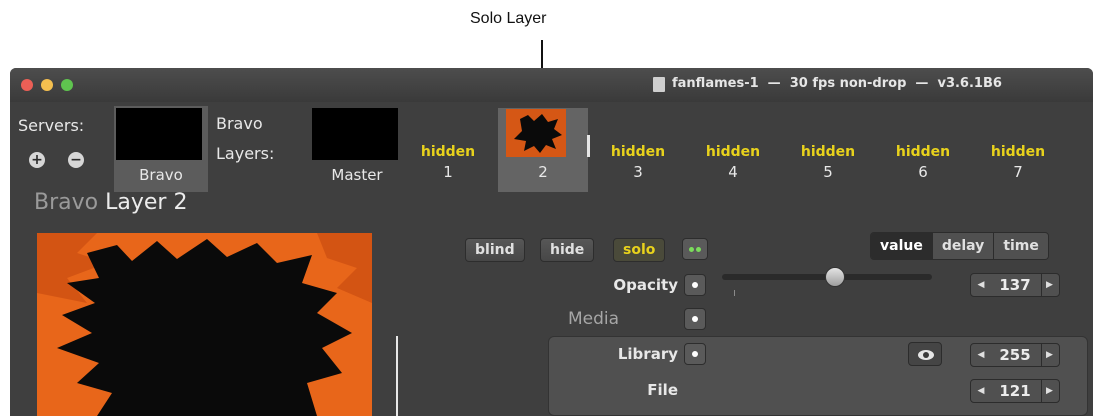 This screenshot has height=416, width=1093. Describe the element at coordinates (508, 18) in the screenshot. I see `callout-label: Solo Layer` at that location.